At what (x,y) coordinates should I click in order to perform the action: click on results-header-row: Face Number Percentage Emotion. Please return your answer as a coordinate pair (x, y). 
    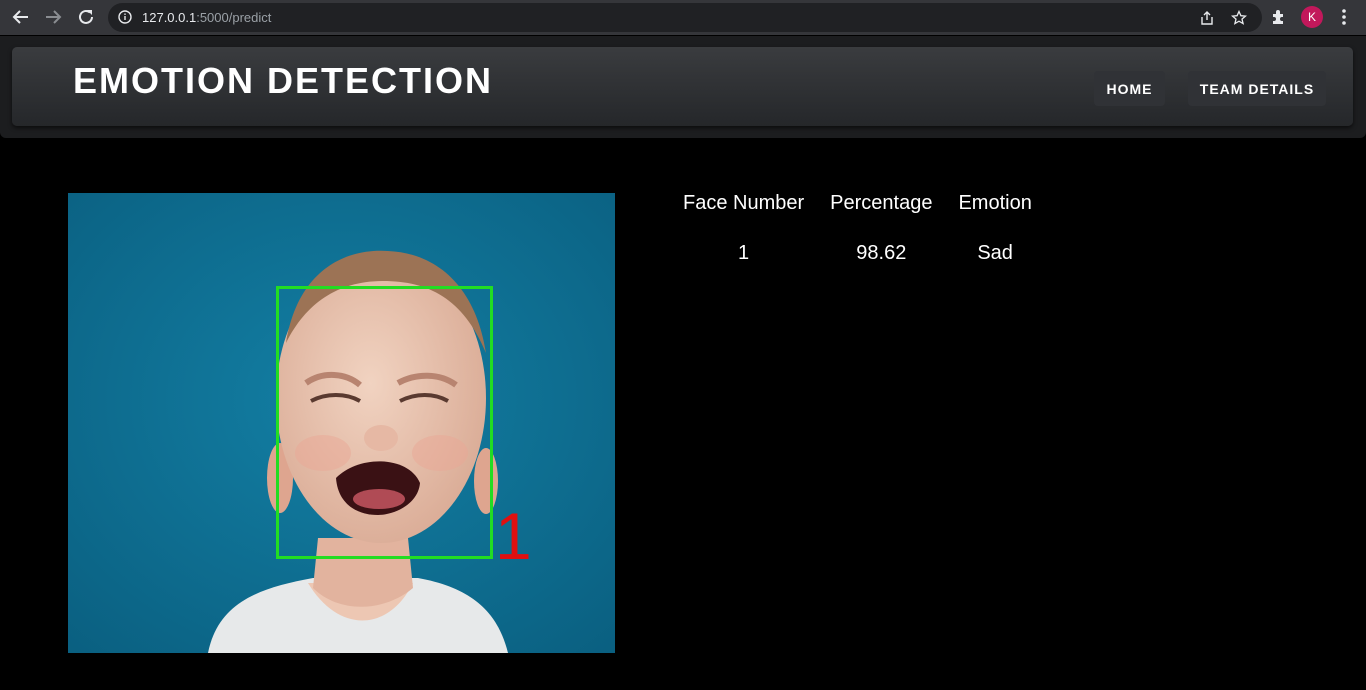
    Looking at the image, I should click on (857, 203).